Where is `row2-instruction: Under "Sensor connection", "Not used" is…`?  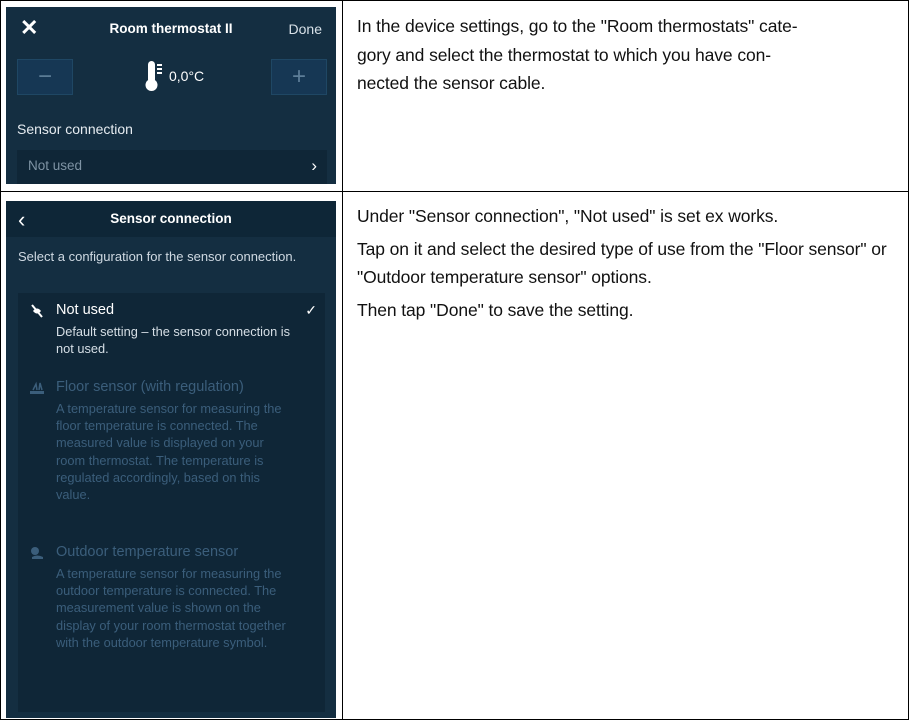
row2-instruction: Under "Sensor connection", "Not used" is… is located at coordinates (627, 263).